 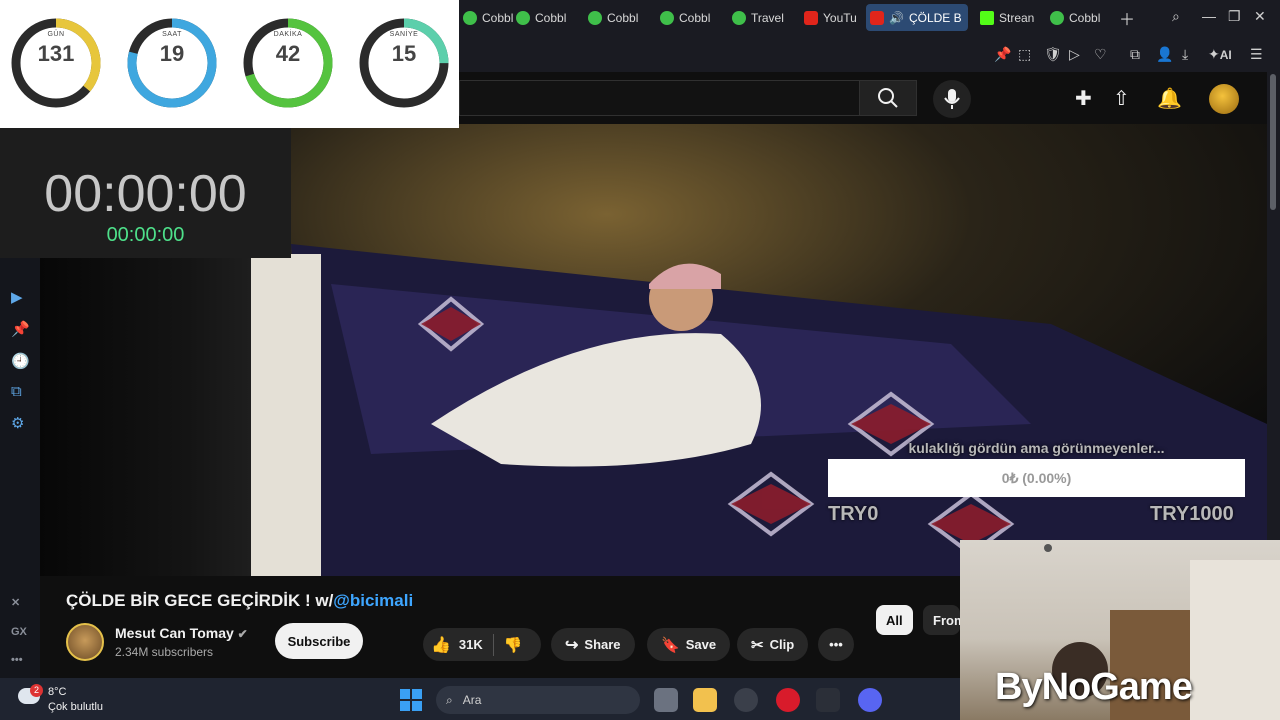 What do you see at coordinates (56, 34) in the screenshot?
I see `ring-days-label: GÜN` at bounding box center [56, 34].